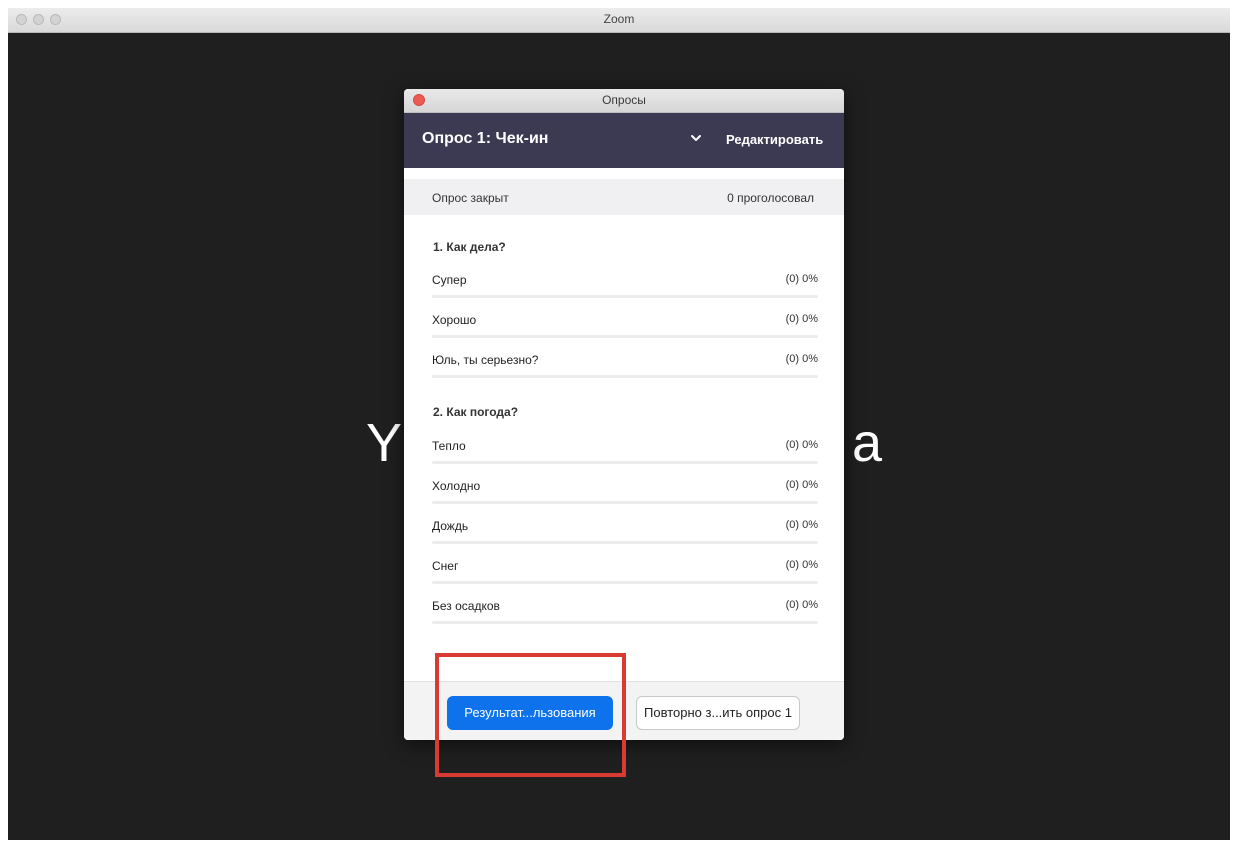 This screenshot has height=841, width=1239. Describe the element at coordinates (476, 412) in the screenshot. I see `question-title: 2. Как погода?` at that location.